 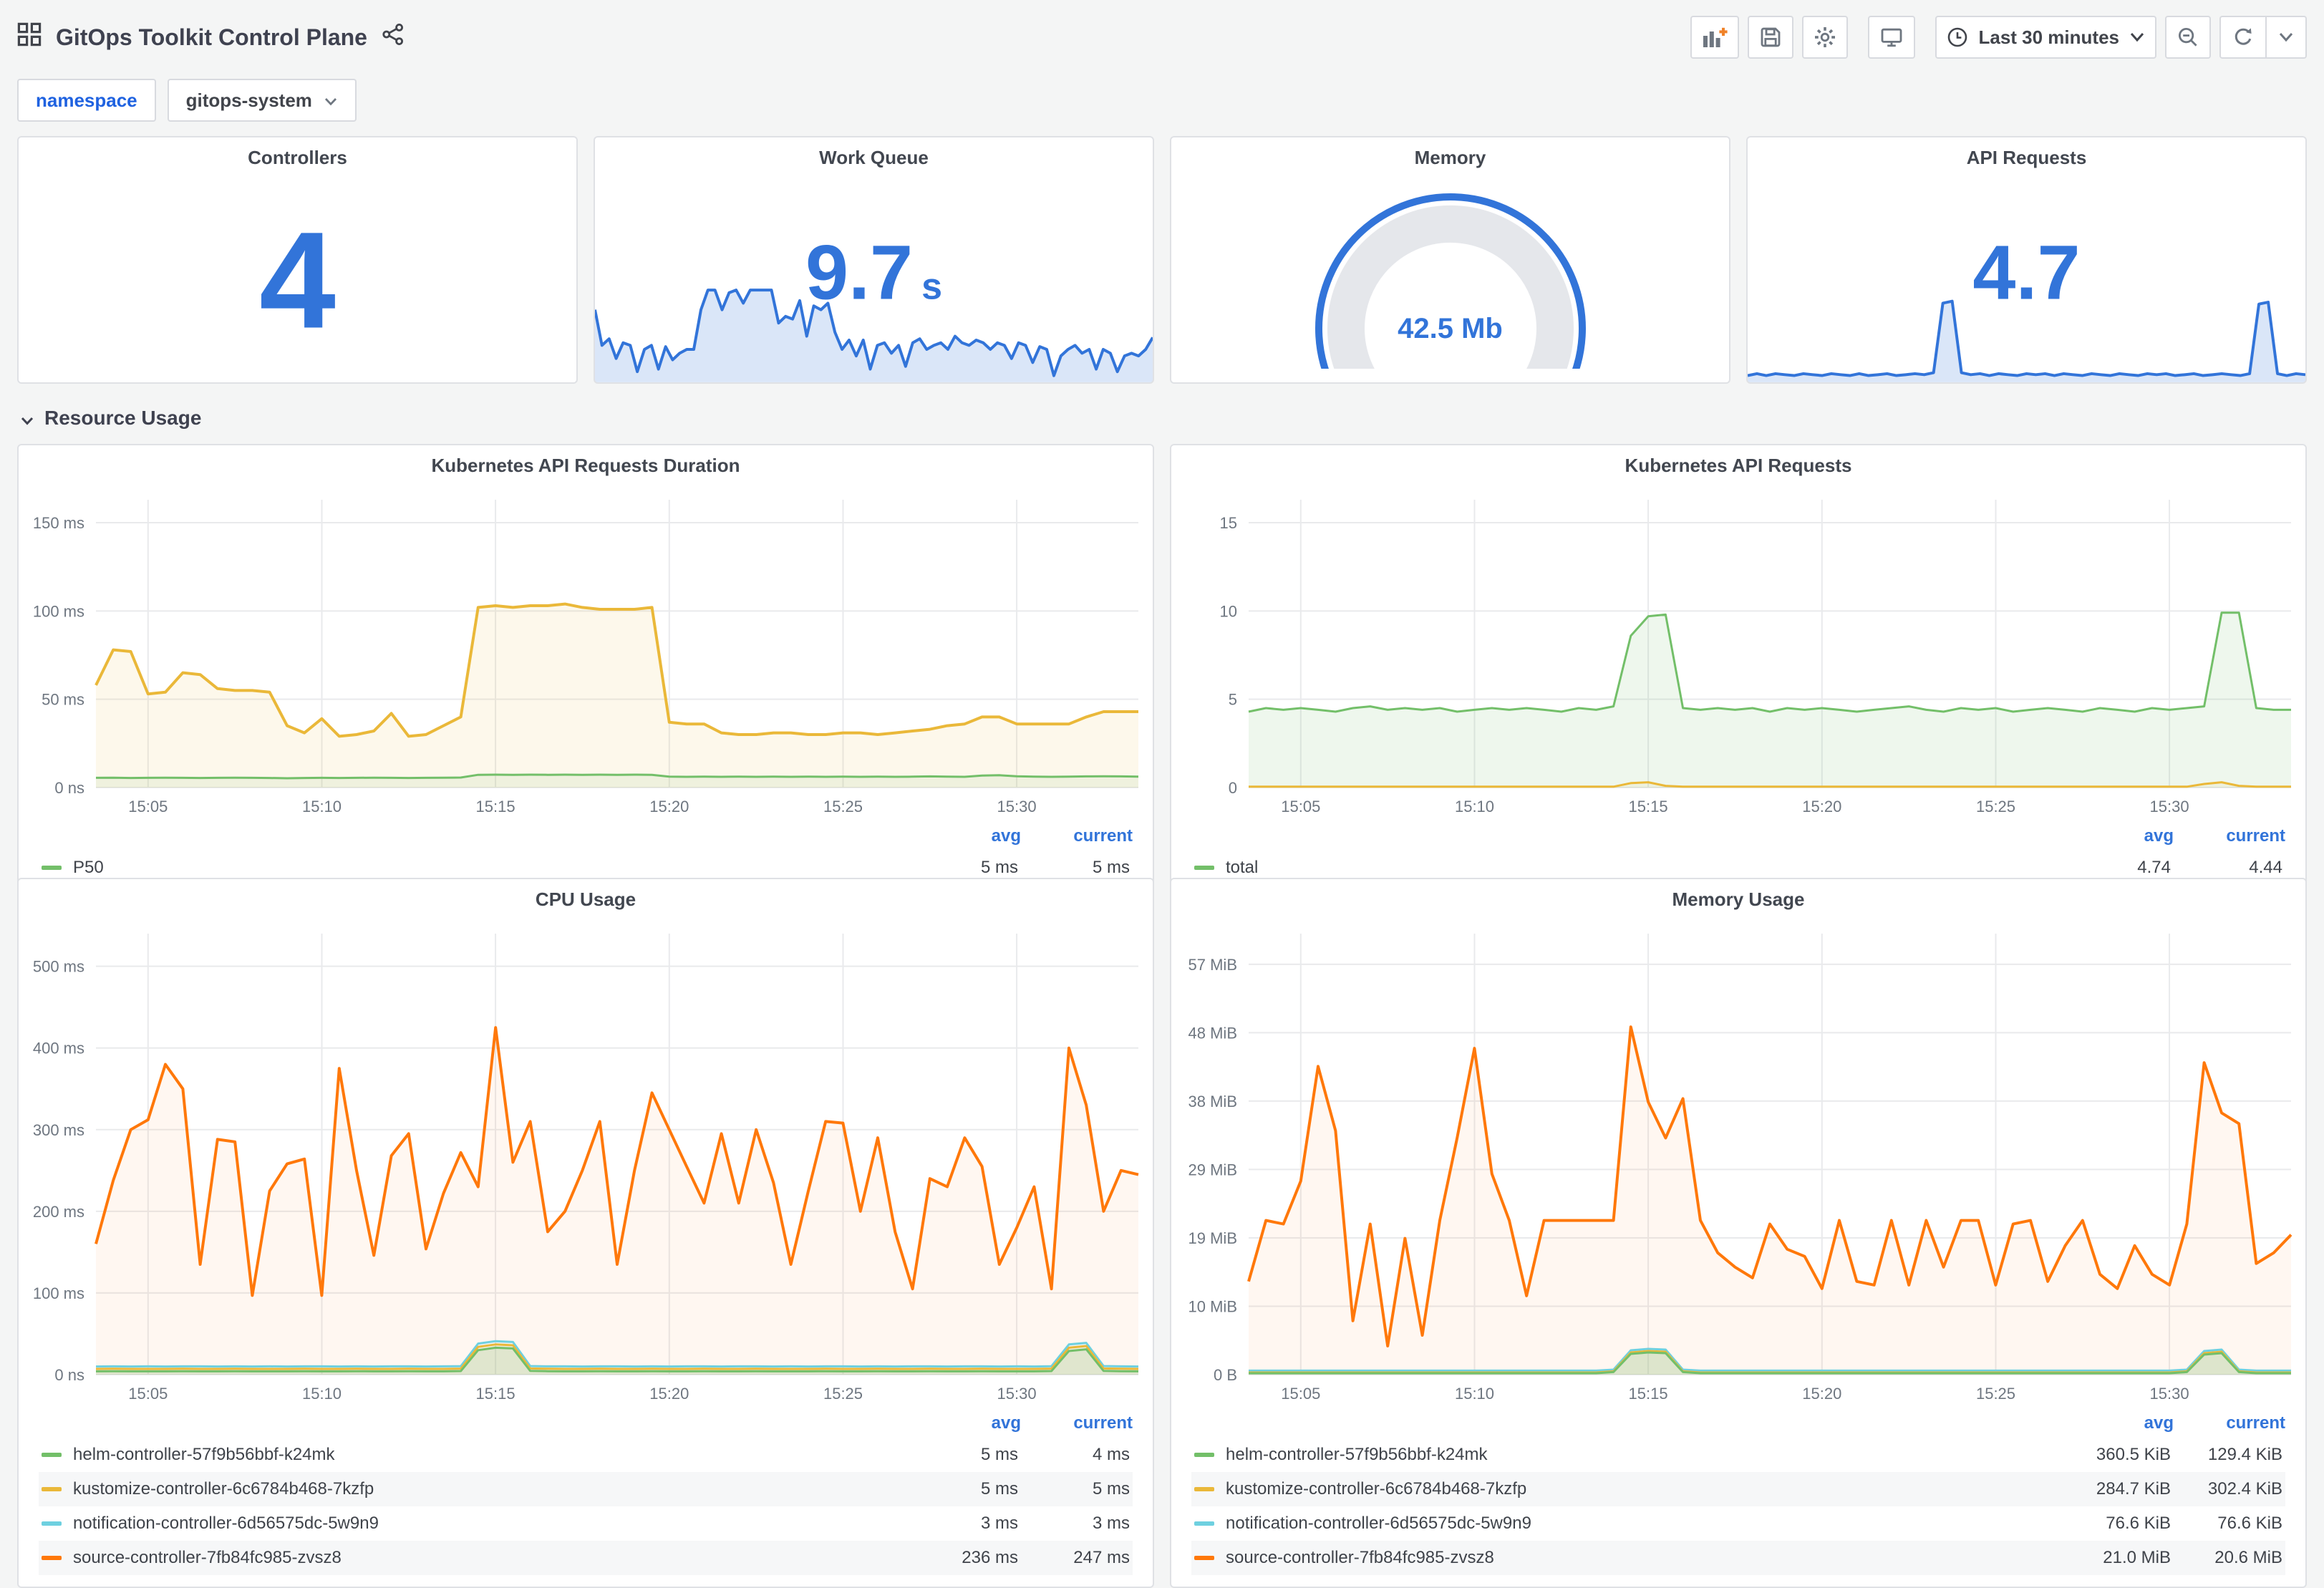 What do you see at coordinates (58, 1212) in the screenshot?
I see `svg-text: 200 ms` at bounding box center [58, 1212].